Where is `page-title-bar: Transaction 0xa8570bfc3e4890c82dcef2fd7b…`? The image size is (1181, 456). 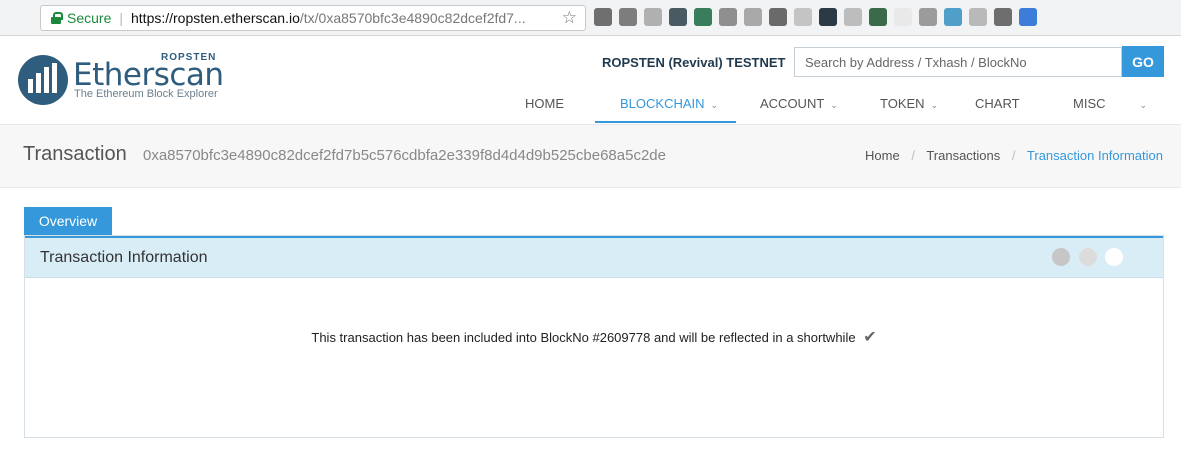
page-title-bar: Transaction 0xa8570bfc3e4890c82dcef2fd7b… is located at coordinates (590, 156).